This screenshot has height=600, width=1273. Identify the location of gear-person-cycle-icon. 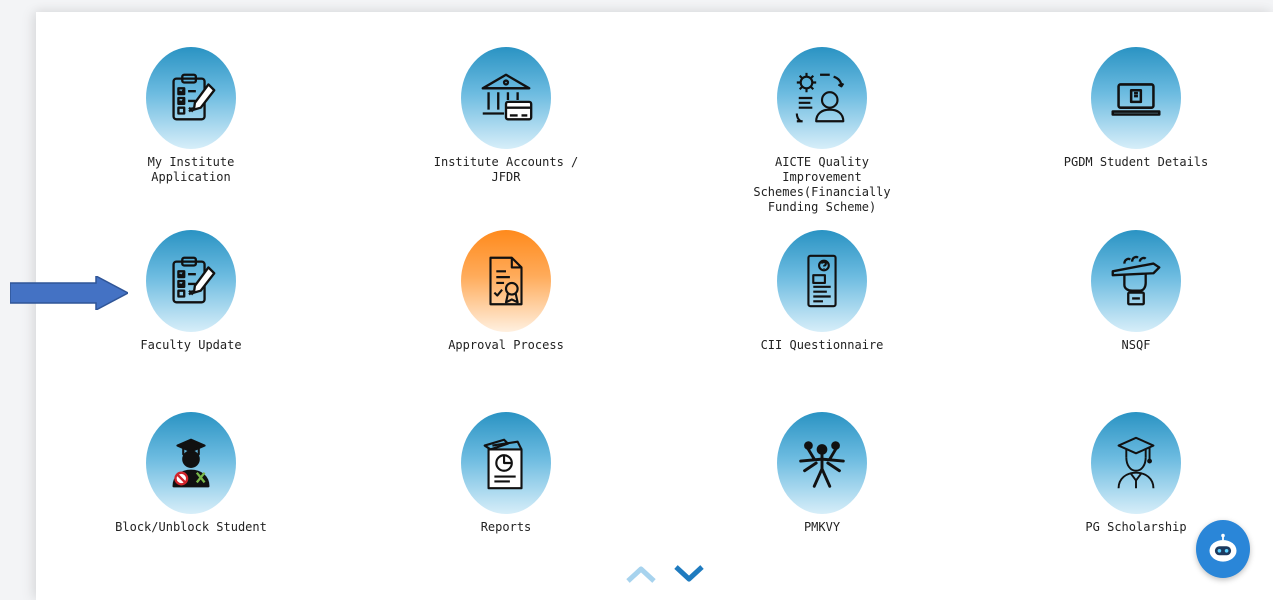
(820, 97).